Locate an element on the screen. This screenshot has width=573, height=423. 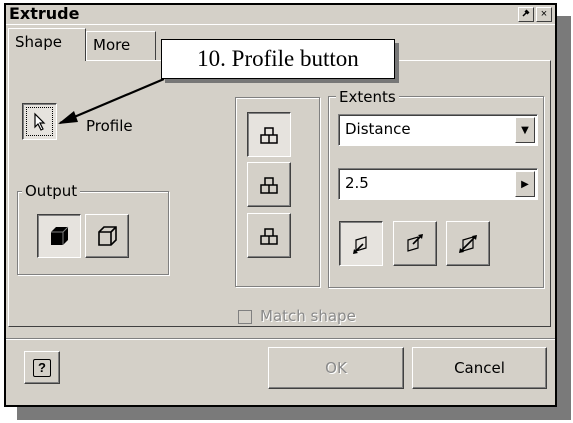
callout-arrow is located at coordinates (111, 101).